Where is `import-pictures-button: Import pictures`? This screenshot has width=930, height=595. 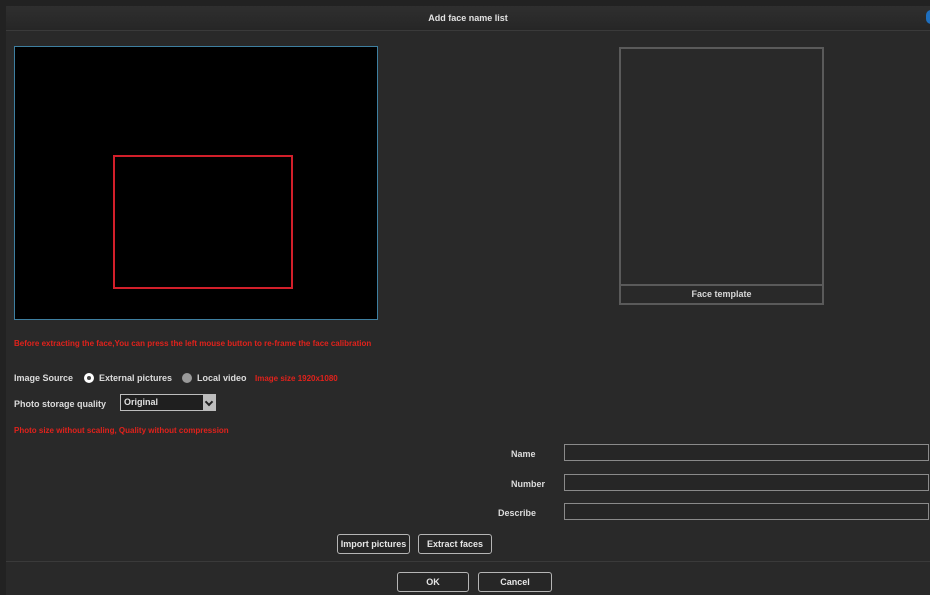
import-pictures-button: Import pictures is located at coordinates (373, 544).